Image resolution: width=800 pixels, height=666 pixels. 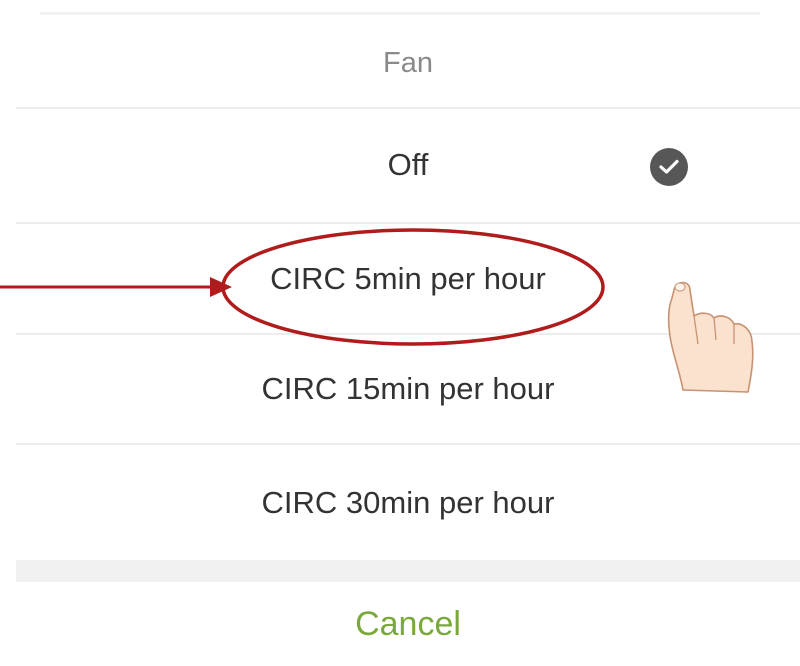 What do you see at coordinates (408, 571) in the screenshot?
I see `sheet-separator` at bounding box center [408, 571].